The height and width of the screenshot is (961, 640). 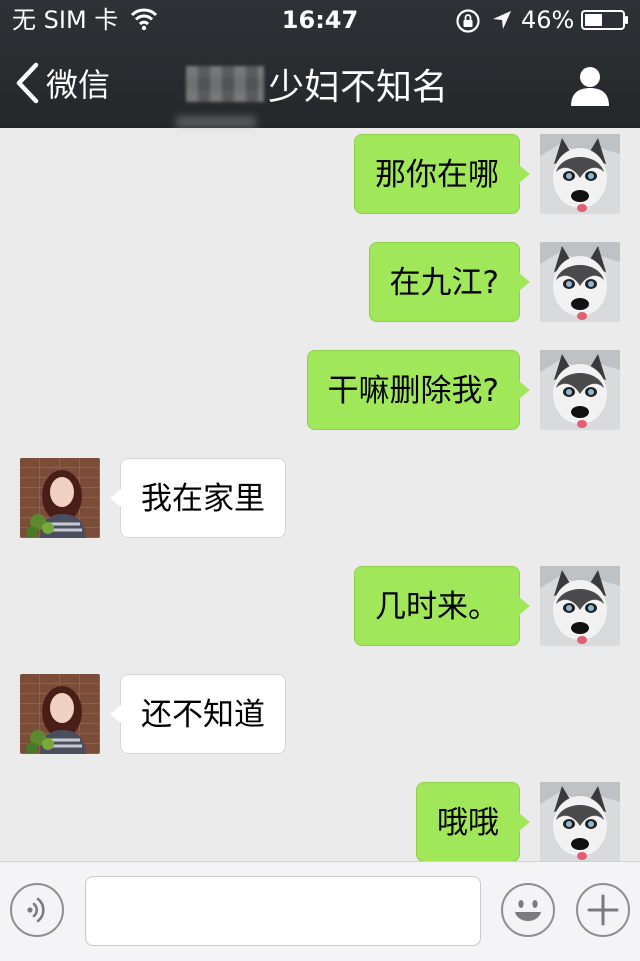 I want to click on redacted-name-blur, so click(x=225, y=84).